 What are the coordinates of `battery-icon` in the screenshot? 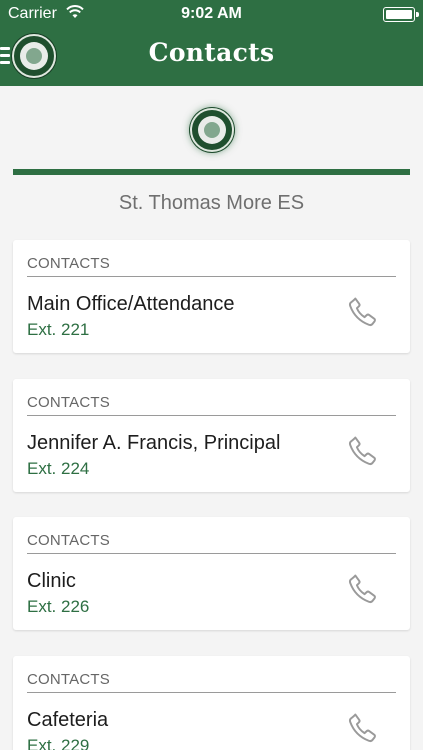 It's located at (401, 14).